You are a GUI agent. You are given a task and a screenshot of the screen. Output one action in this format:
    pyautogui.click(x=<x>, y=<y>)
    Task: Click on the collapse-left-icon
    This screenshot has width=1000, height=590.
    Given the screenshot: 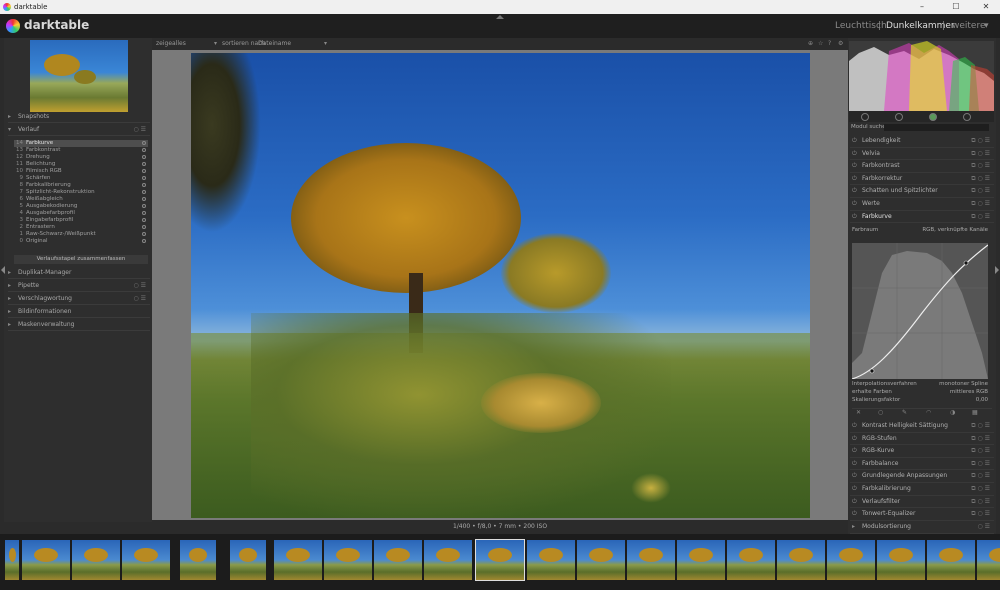 What is the action you would take?
    pyautogui.click(x=3, y=270)
    